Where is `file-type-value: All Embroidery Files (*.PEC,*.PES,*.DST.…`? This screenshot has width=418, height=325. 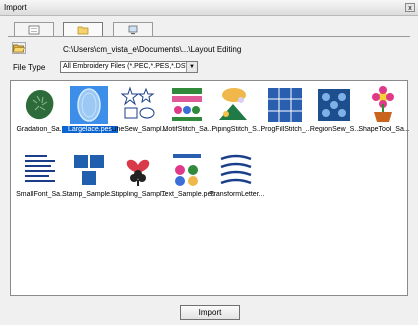
file-type-value: All Embroidery Files (*.PEC,*.PES,*.DST.… is located at coordinates (130, 66).